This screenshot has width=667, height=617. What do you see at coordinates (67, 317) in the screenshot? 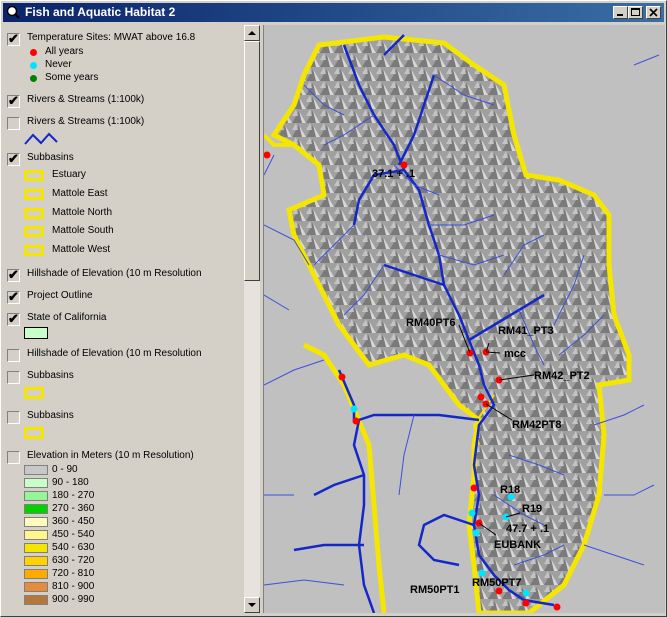
I see `layer-label-state: State of California` at bounding box center [67, 317].